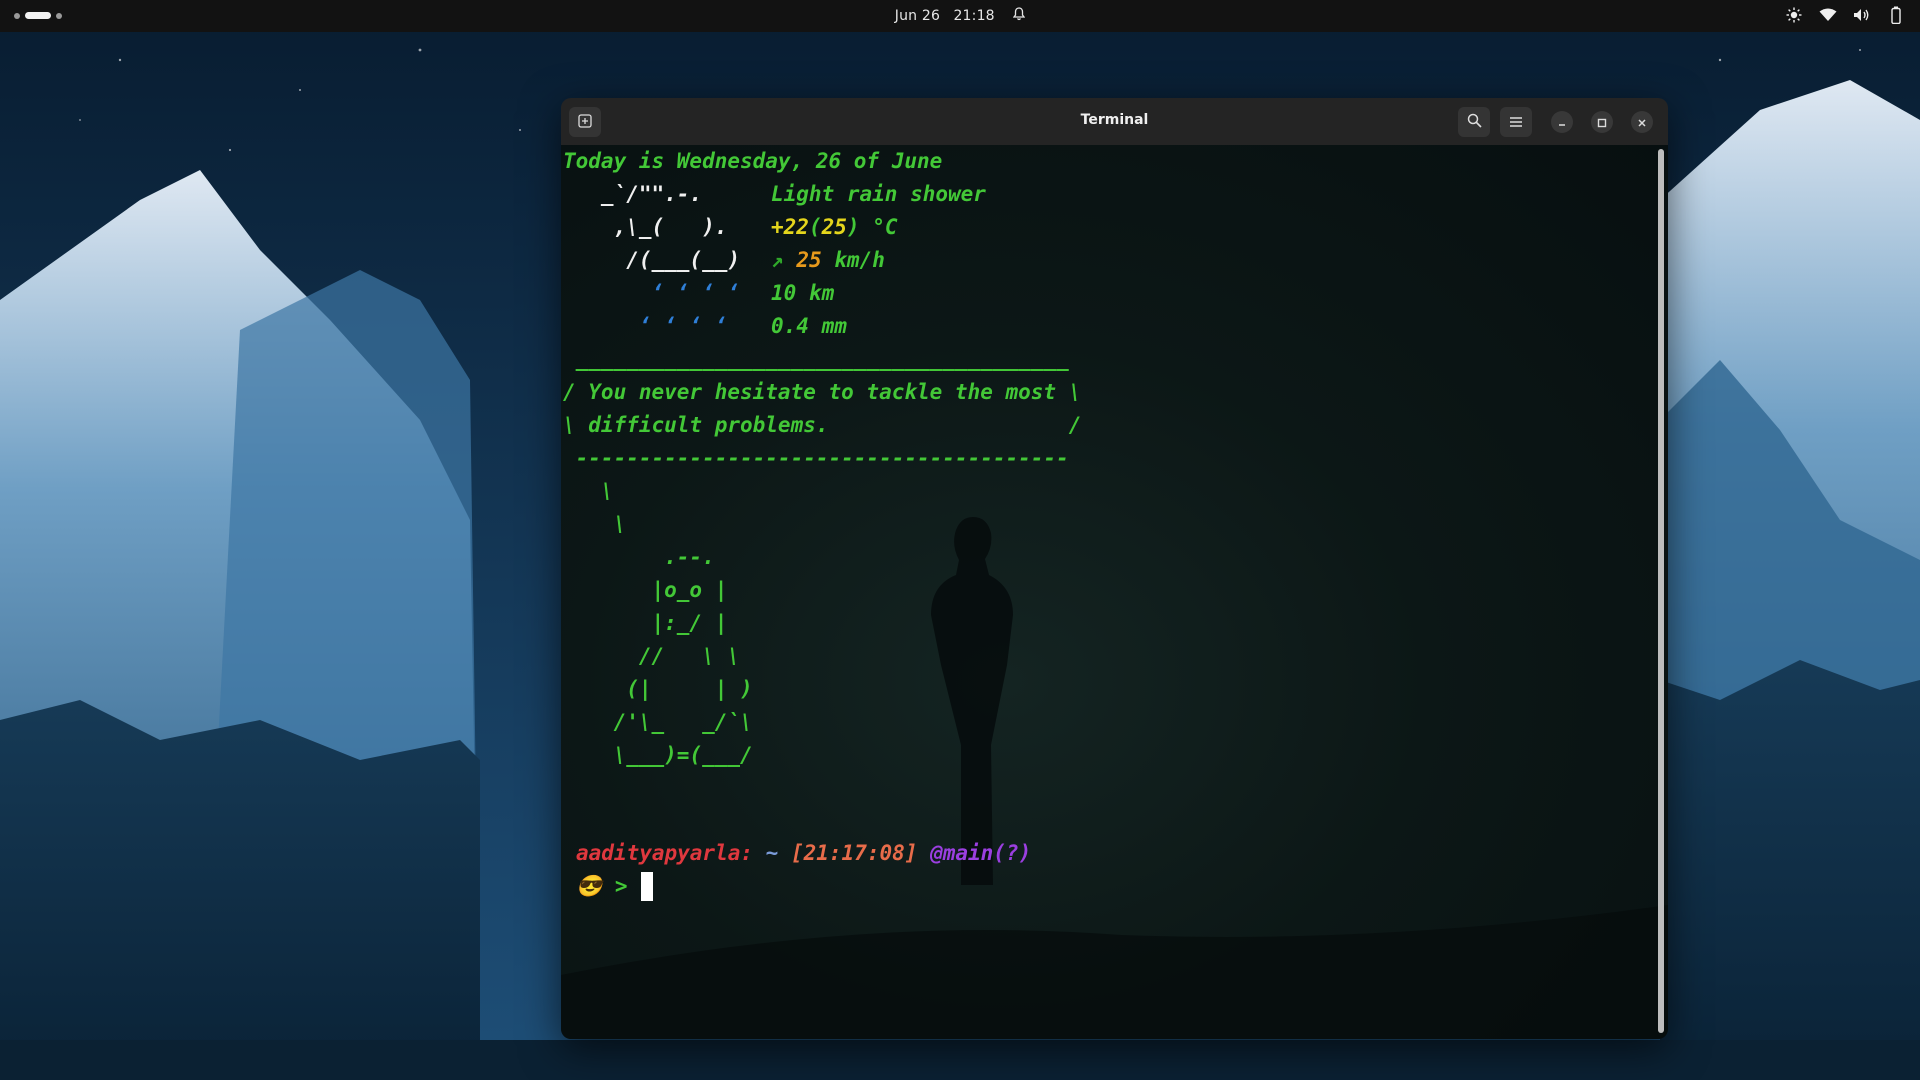 Image resolution: width=1920 pixels, height=1080 pixels. Describe the element at coordinates (816, 458) in the screenshot. I see `speech-bubble-bottom: ---------------------------------------` at that location.